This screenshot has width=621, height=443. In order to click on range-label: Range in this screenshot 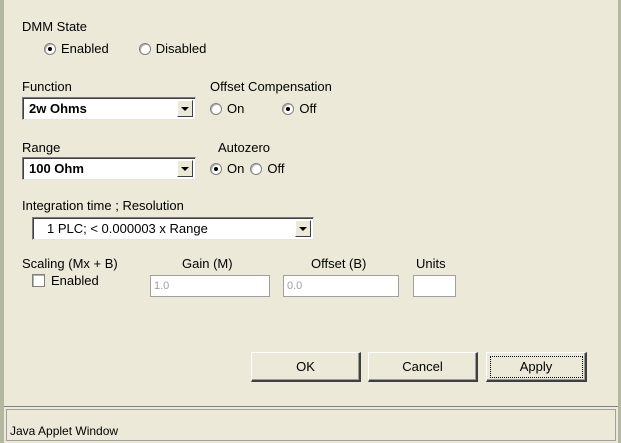, I will do `click(41, 147)`.